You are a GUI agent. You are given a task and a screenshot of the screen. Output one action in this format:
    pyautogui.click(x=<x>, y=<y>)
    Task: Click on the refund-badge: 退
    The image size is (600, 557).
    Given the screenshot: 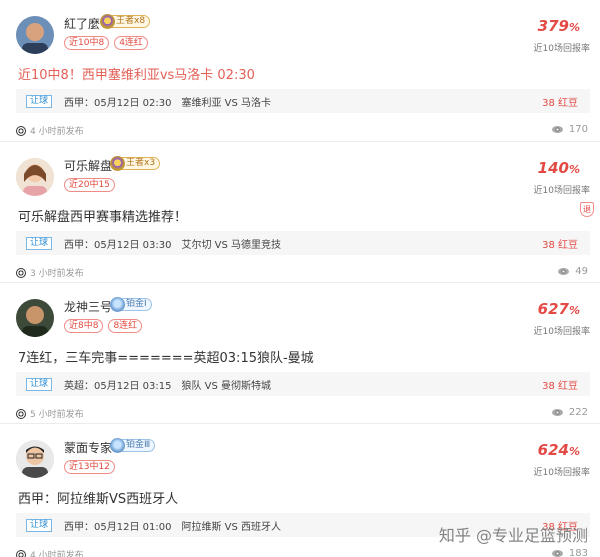 What is the action you would take?
    pyautogui.click(x=587, y=209)
    